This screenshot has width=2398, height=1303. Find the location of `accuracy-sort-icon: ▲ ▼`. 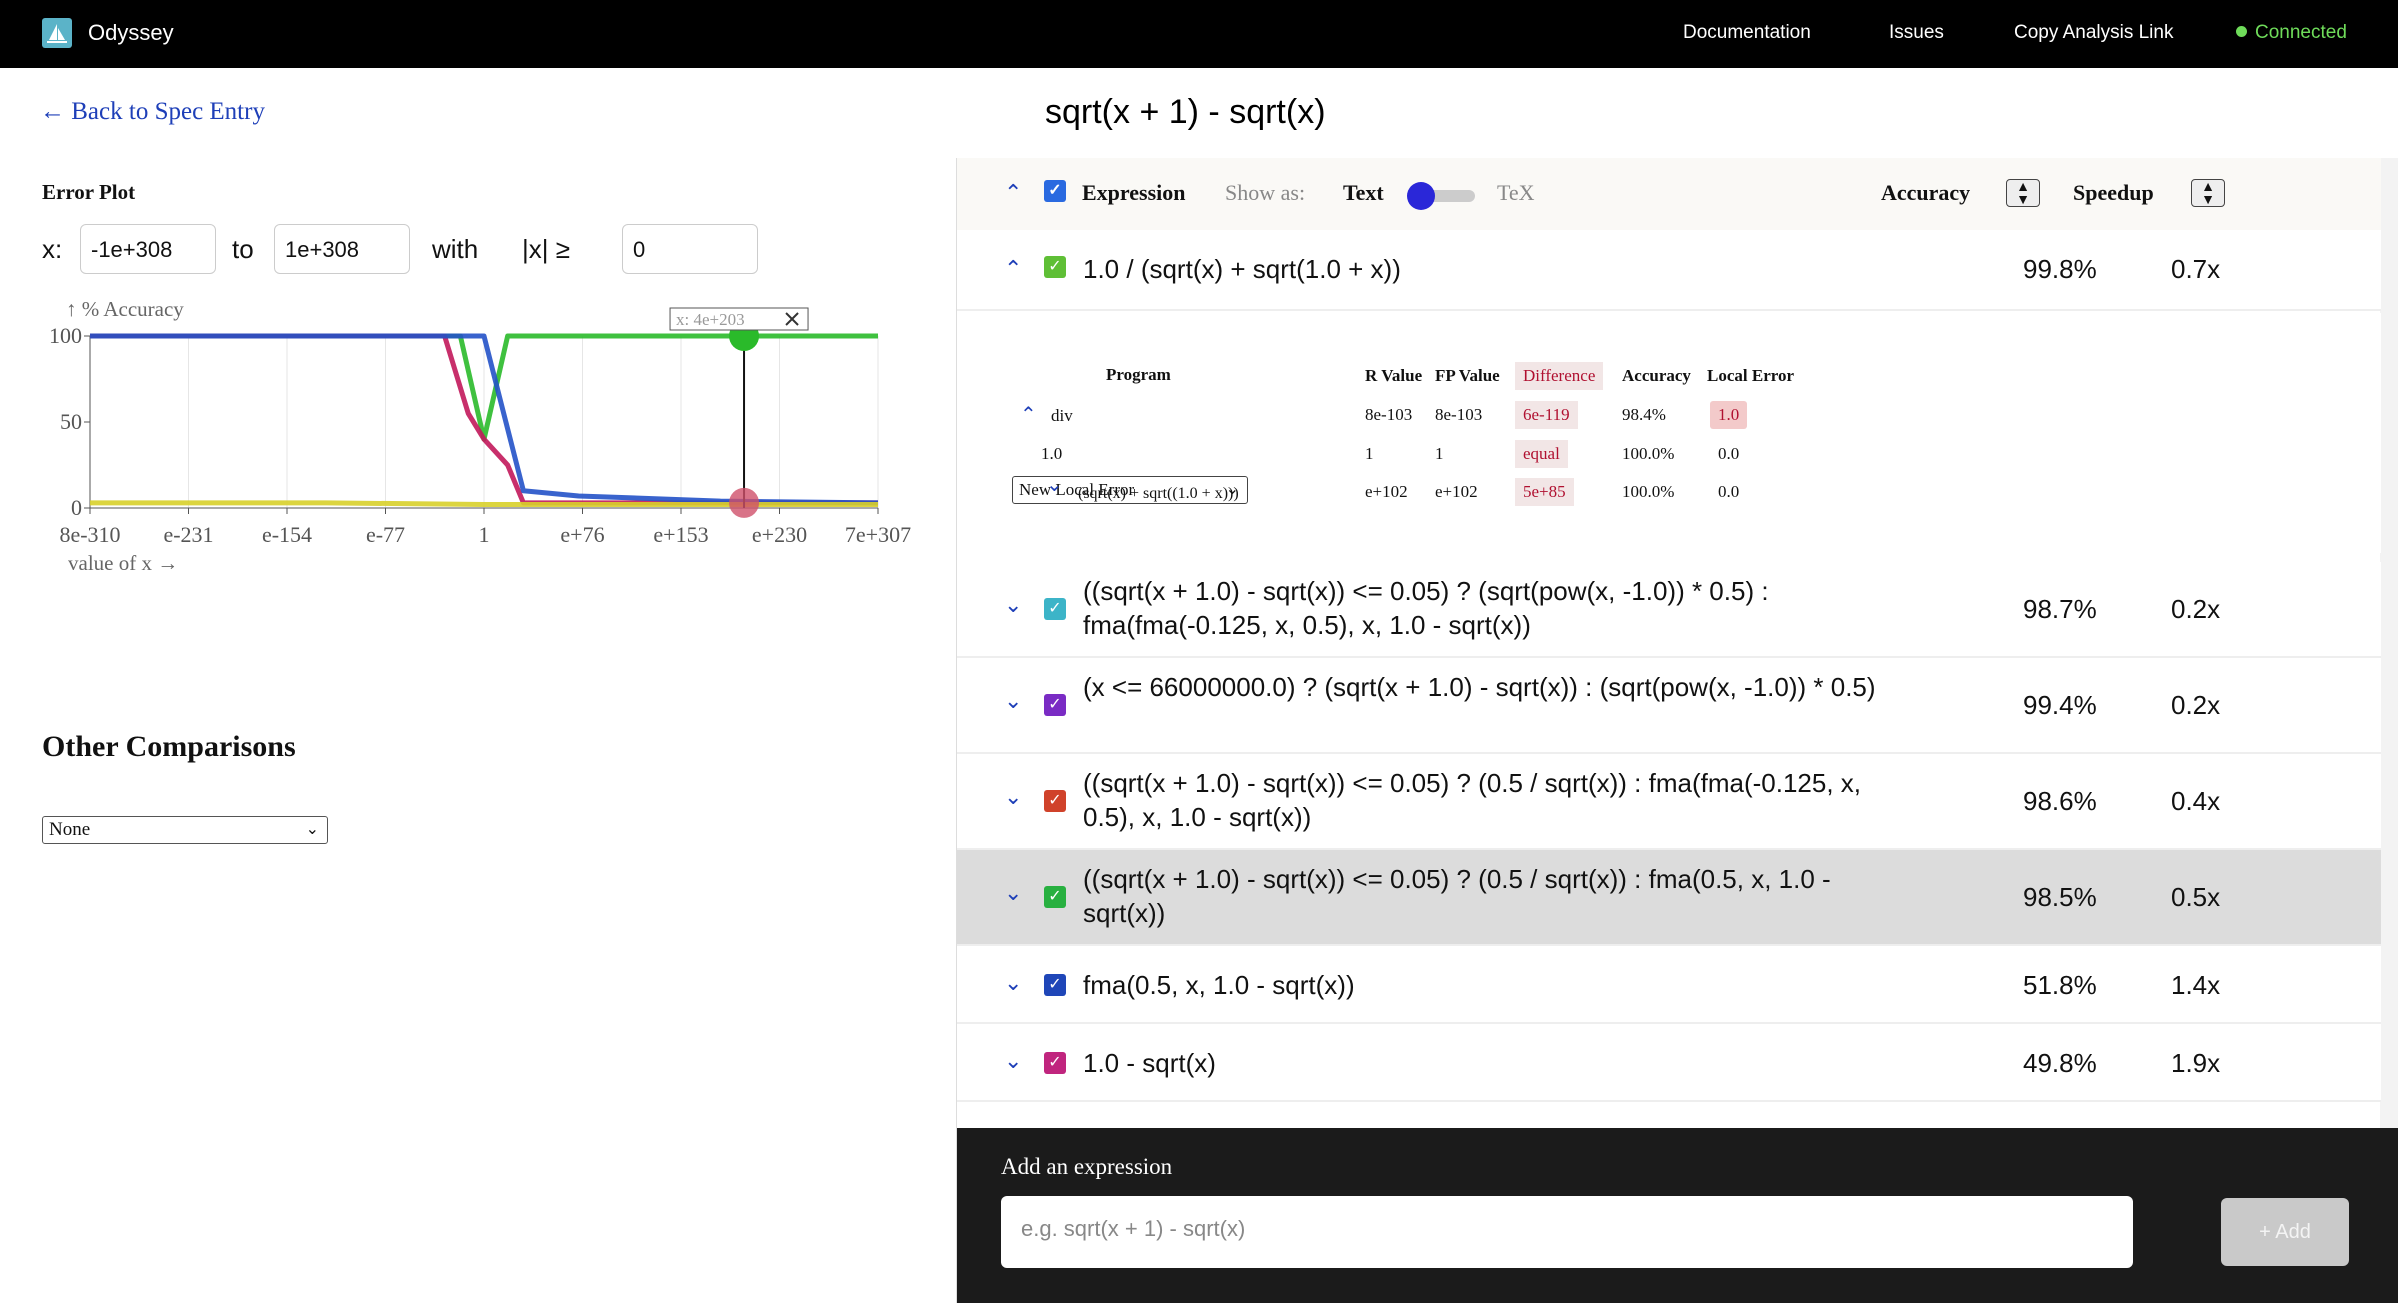

accuracy-sort-icon: ▲ ▼ is located at coordinates (2023, 193).